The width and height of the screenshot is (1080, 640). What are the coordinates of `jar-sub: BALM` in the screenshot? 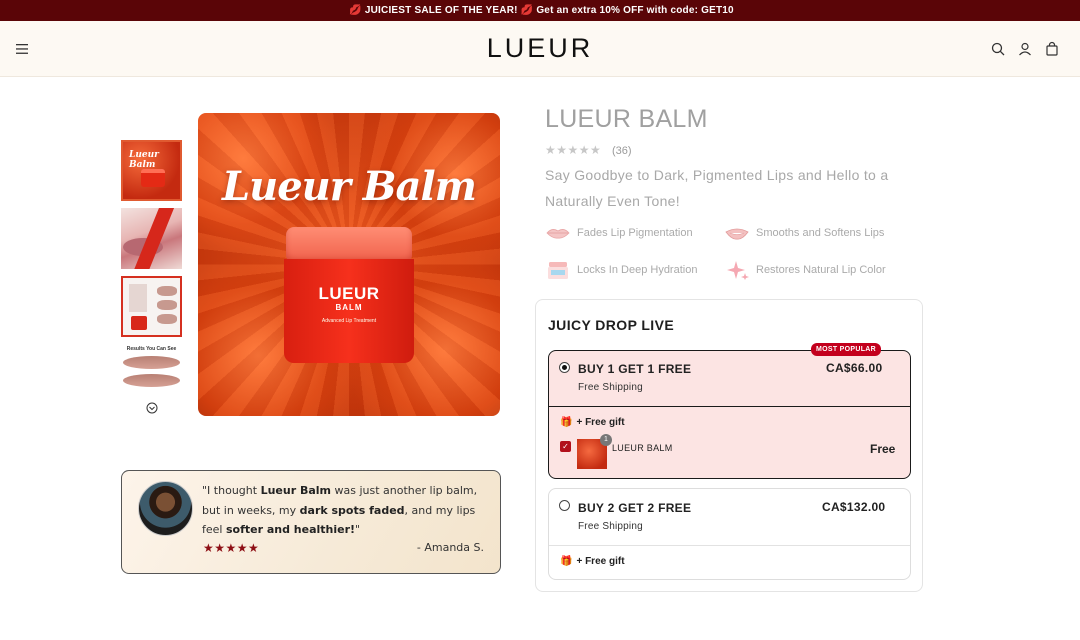 It's located at (349, 307).